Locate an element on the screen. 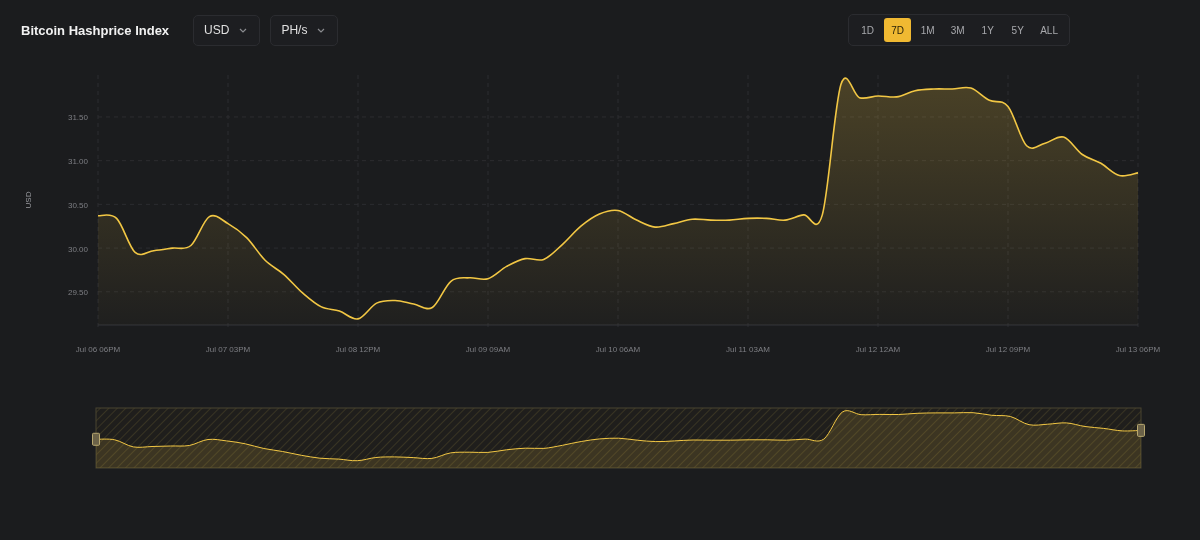 This screenshot has height=540, width=1200. chart-title: Bitcoin Hashprice Index is located at coordinates (95, 30).